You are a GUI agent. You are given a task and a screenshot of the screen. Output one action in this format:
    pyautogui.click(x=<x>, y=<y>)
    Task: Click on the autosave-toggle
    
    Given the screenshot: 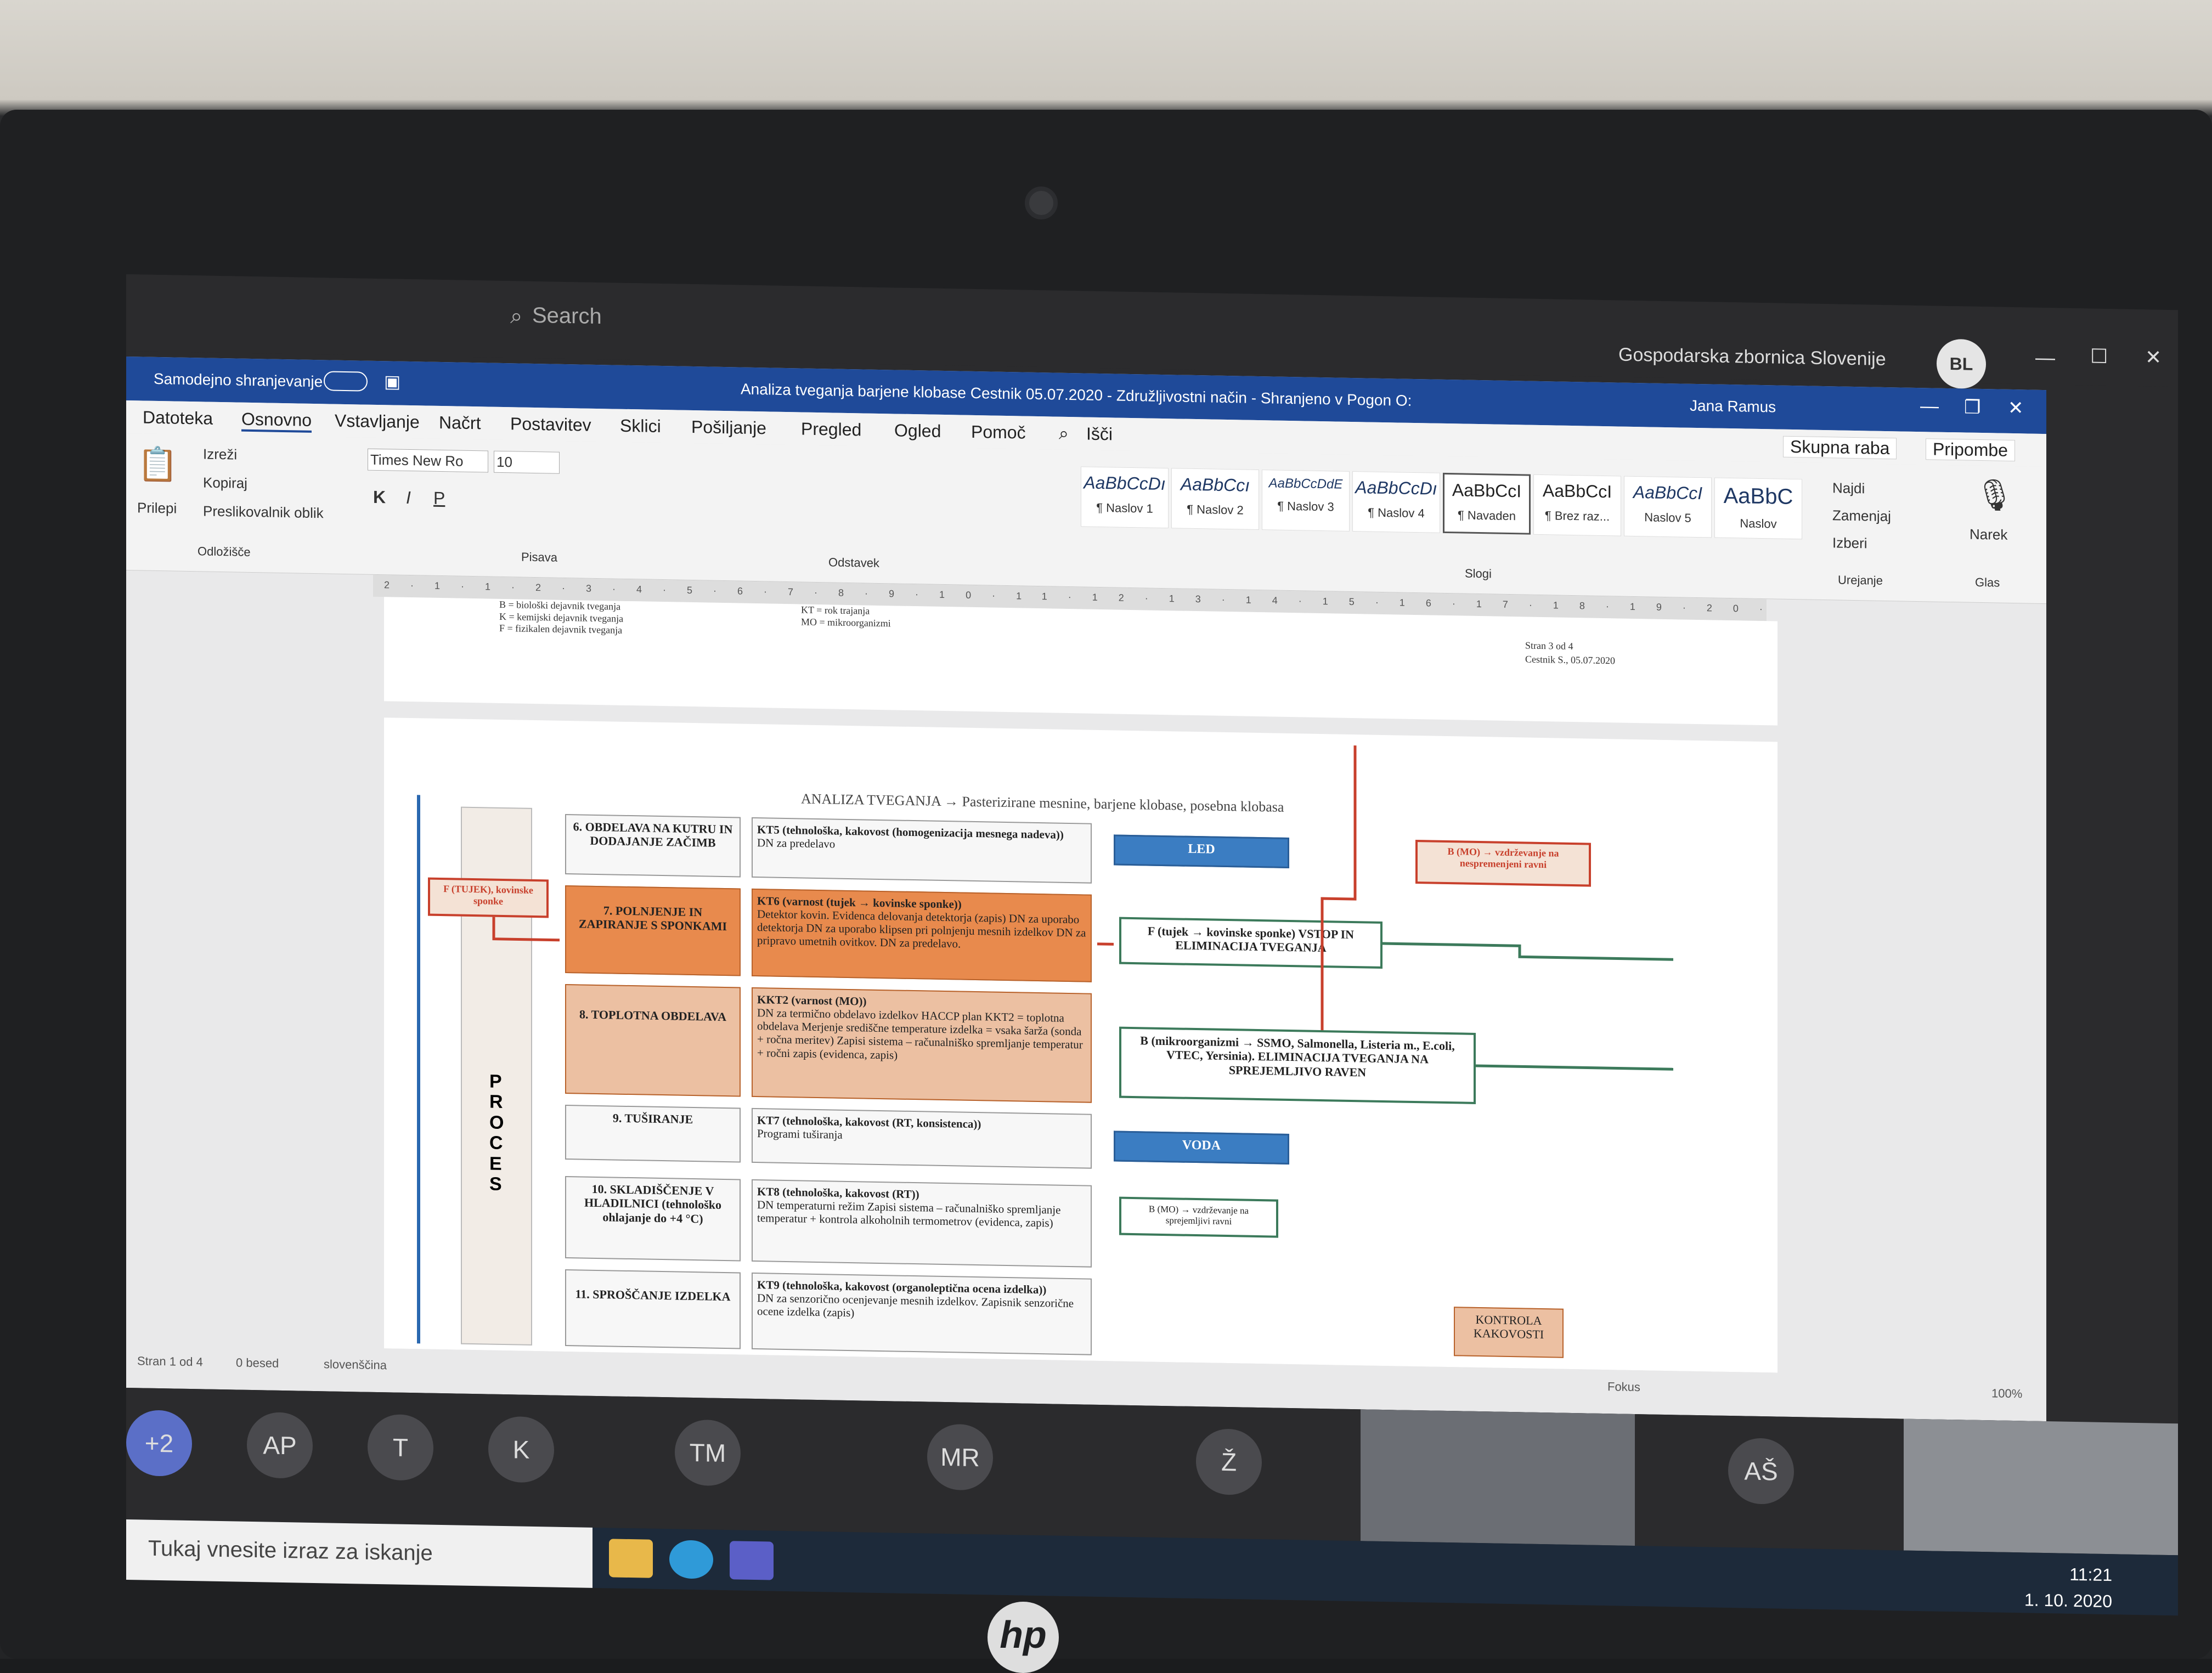 What is the action you would take?
    pyautogui.click(x=346, y=381)
    